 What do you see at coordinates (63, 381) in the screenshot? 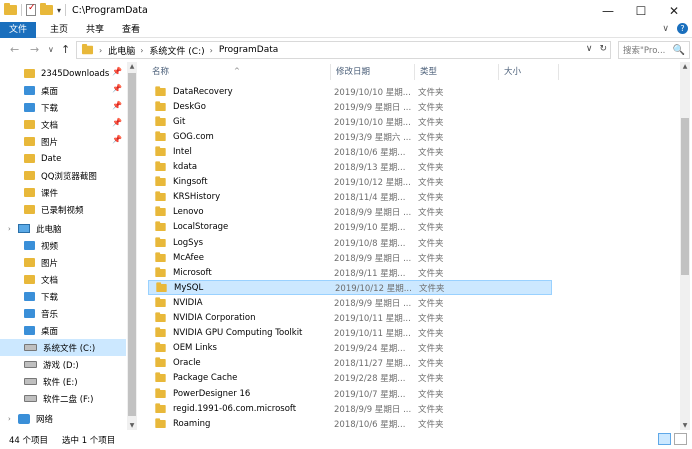
I see `sidebar-item-e-drive: 软件 (E:)` at bounding box center [63, 381].